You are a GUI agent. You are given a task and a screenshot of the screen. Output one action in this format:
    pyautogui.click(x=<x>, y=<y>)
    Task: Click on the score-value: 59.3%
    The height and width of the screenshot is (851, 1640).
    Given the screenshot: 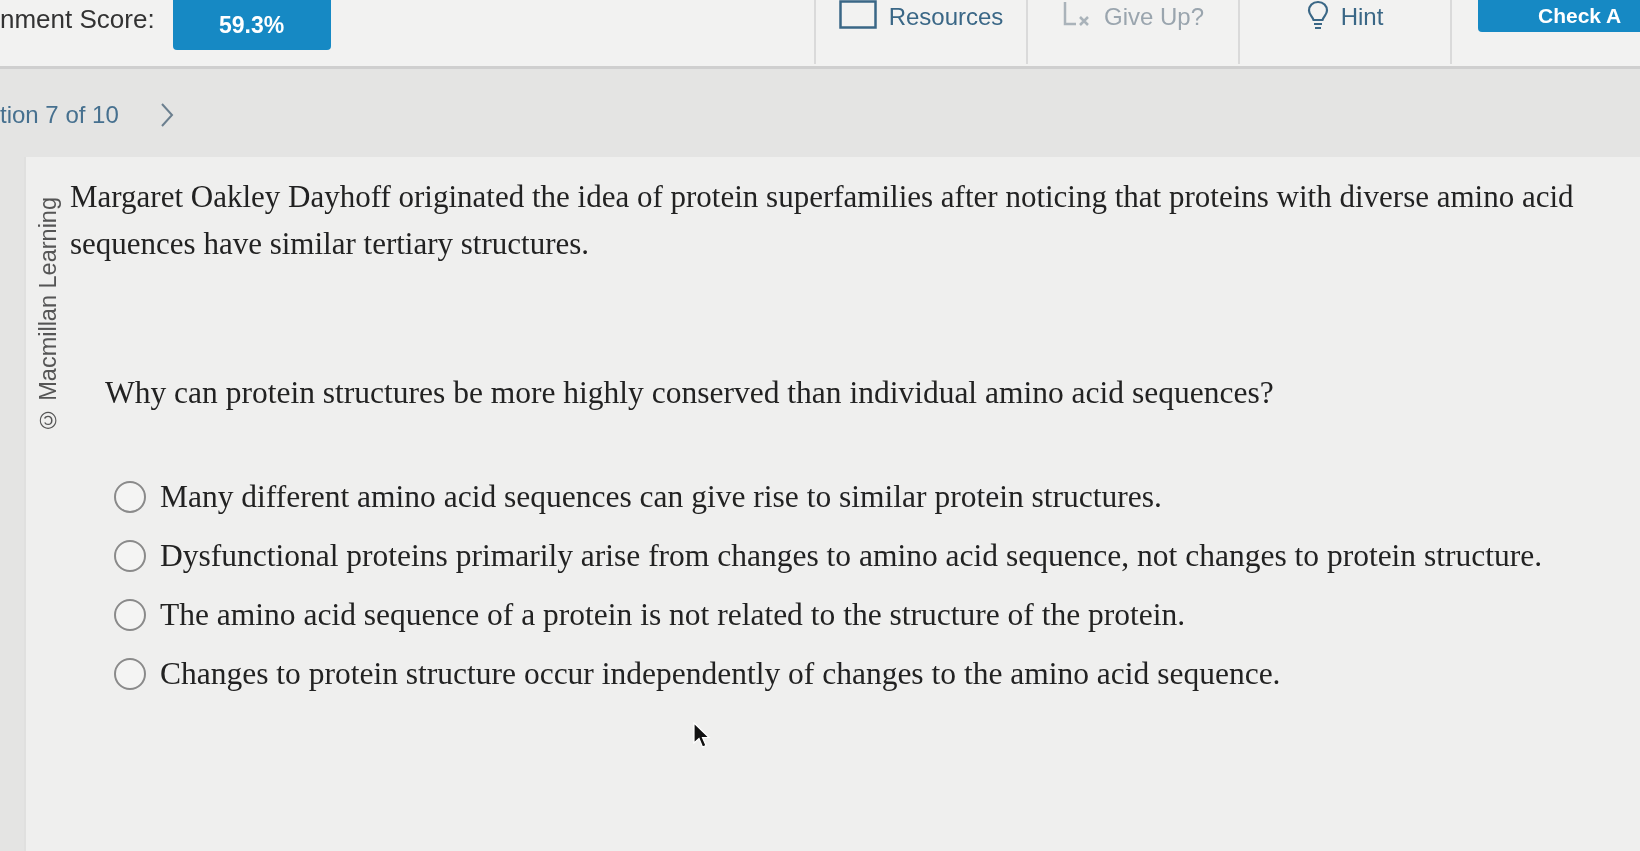 What is the action you would take?
    pyautogui.click(x=251, y=25)
    